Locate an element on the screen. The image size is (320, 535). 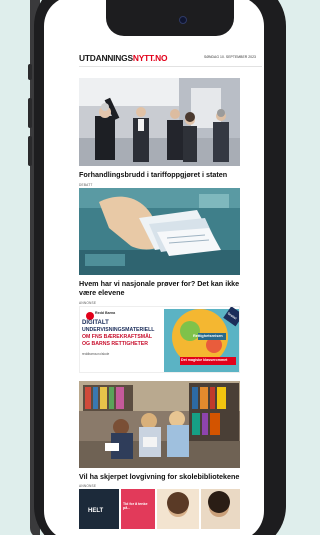
article-image-press-event is located at coordinates (159, 122).